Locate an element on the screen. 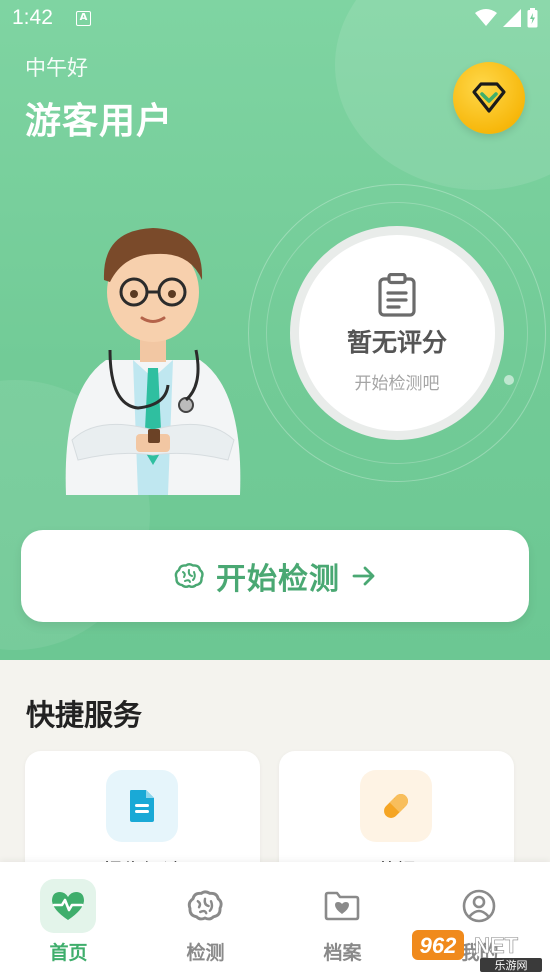 The height and width of the screenshot is (979, 550). status-bar: 1:42 A is located at coordinates (275, 19).